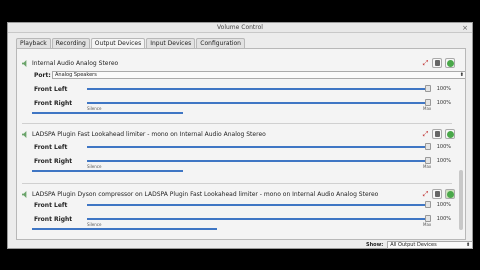 Image resolution: width=480 pixels, height=270 pixels. I want to click on window-title: Volume Control, so click(240, 27).